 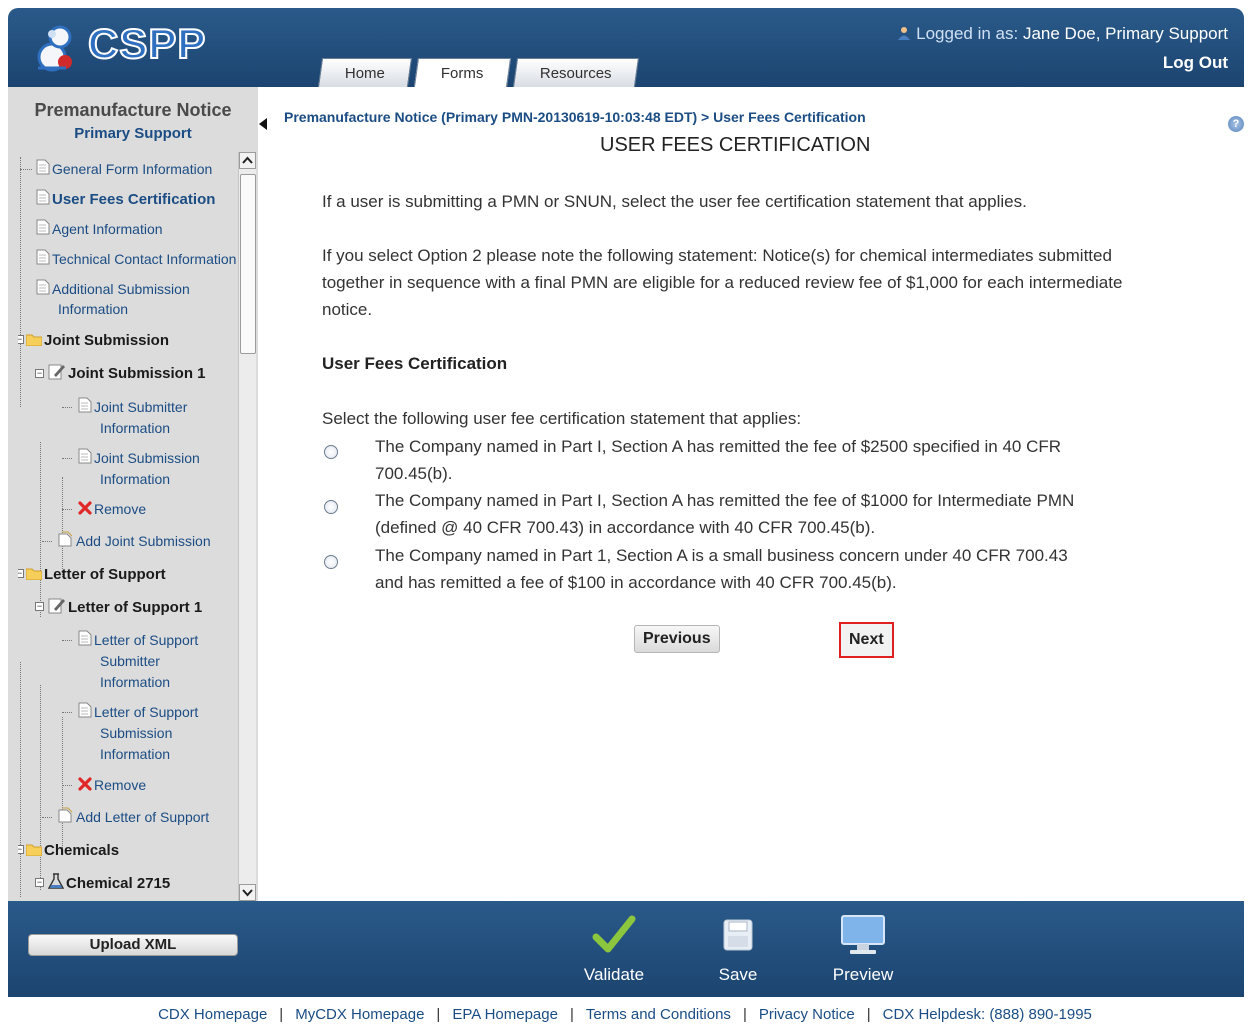 I want to click on next-button: Next, so click(x=866, y=640).